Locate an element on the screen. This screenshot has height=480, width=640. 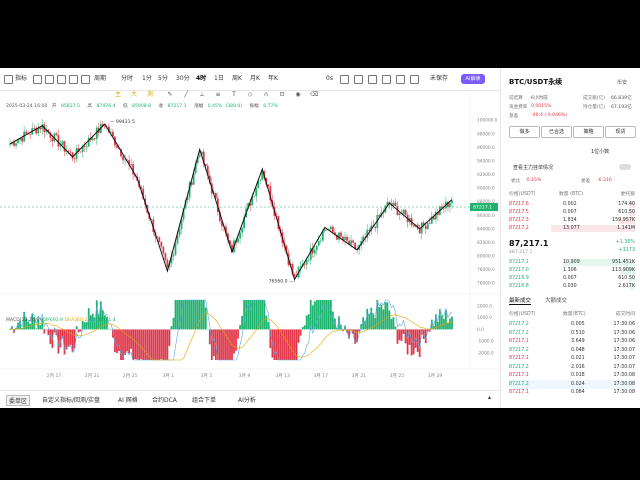
compare-icon is located at coordinates (61, 79).